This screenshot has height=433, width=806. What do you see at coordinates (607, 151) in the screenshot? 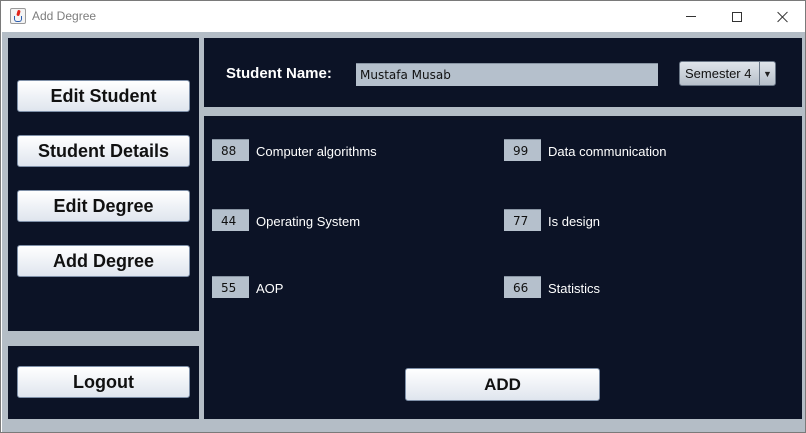
I see `course-label-data-communication: Data communication` at bounding box center [607, 151].